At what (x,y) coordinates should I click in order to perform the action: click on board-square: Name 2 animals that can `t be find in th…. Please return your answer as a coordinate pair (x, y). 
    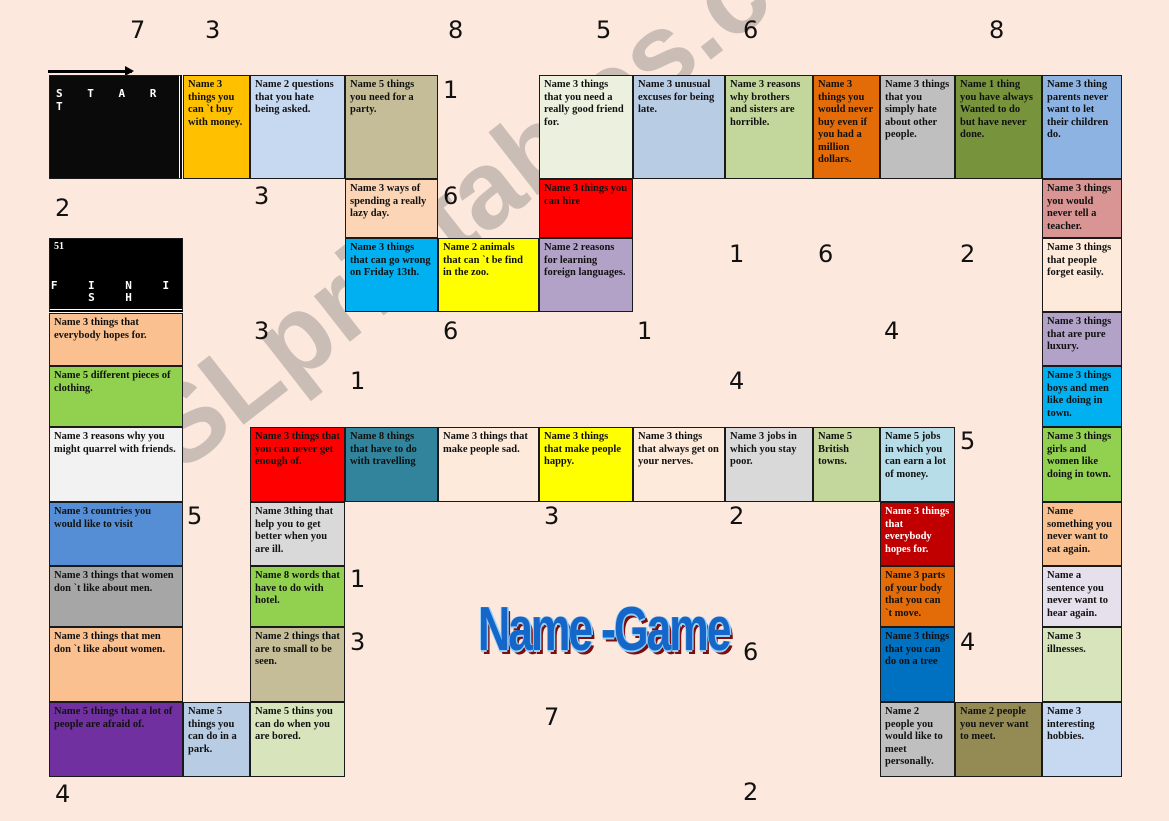
    Looking at the image, I should click on (488, 275).